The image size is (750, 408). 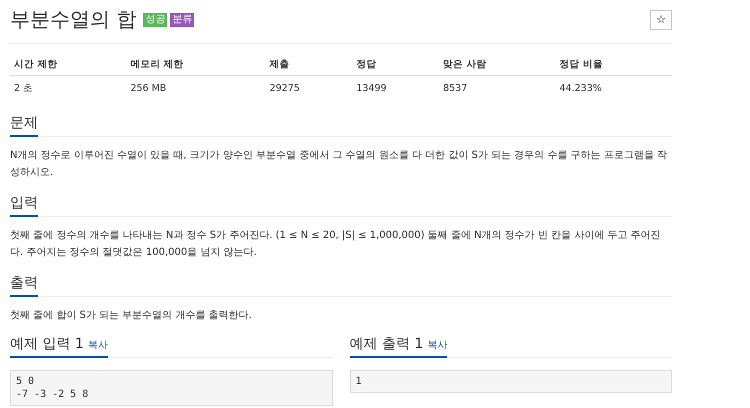 What do you see at coordinates (155, 19) in the screenshot?
I see `status-badge: 성공` at bounding box center [155, 19].